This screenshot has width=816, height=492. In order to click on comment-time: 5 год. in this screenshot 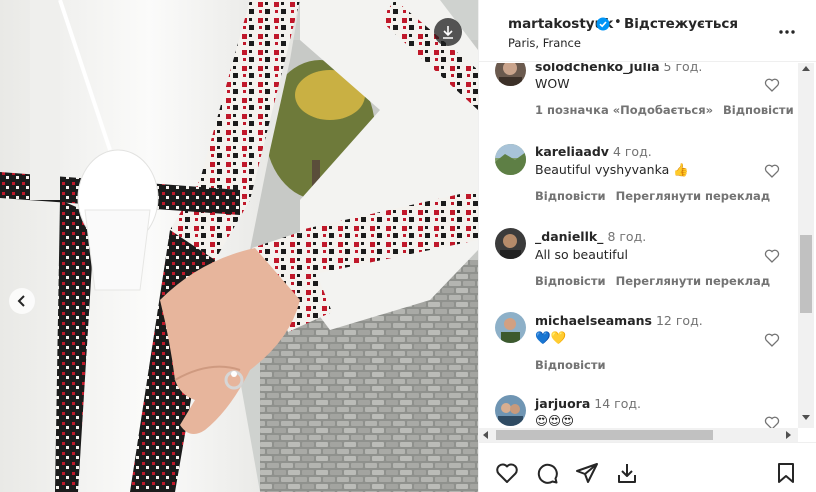, I will do `click(683, 68)`.